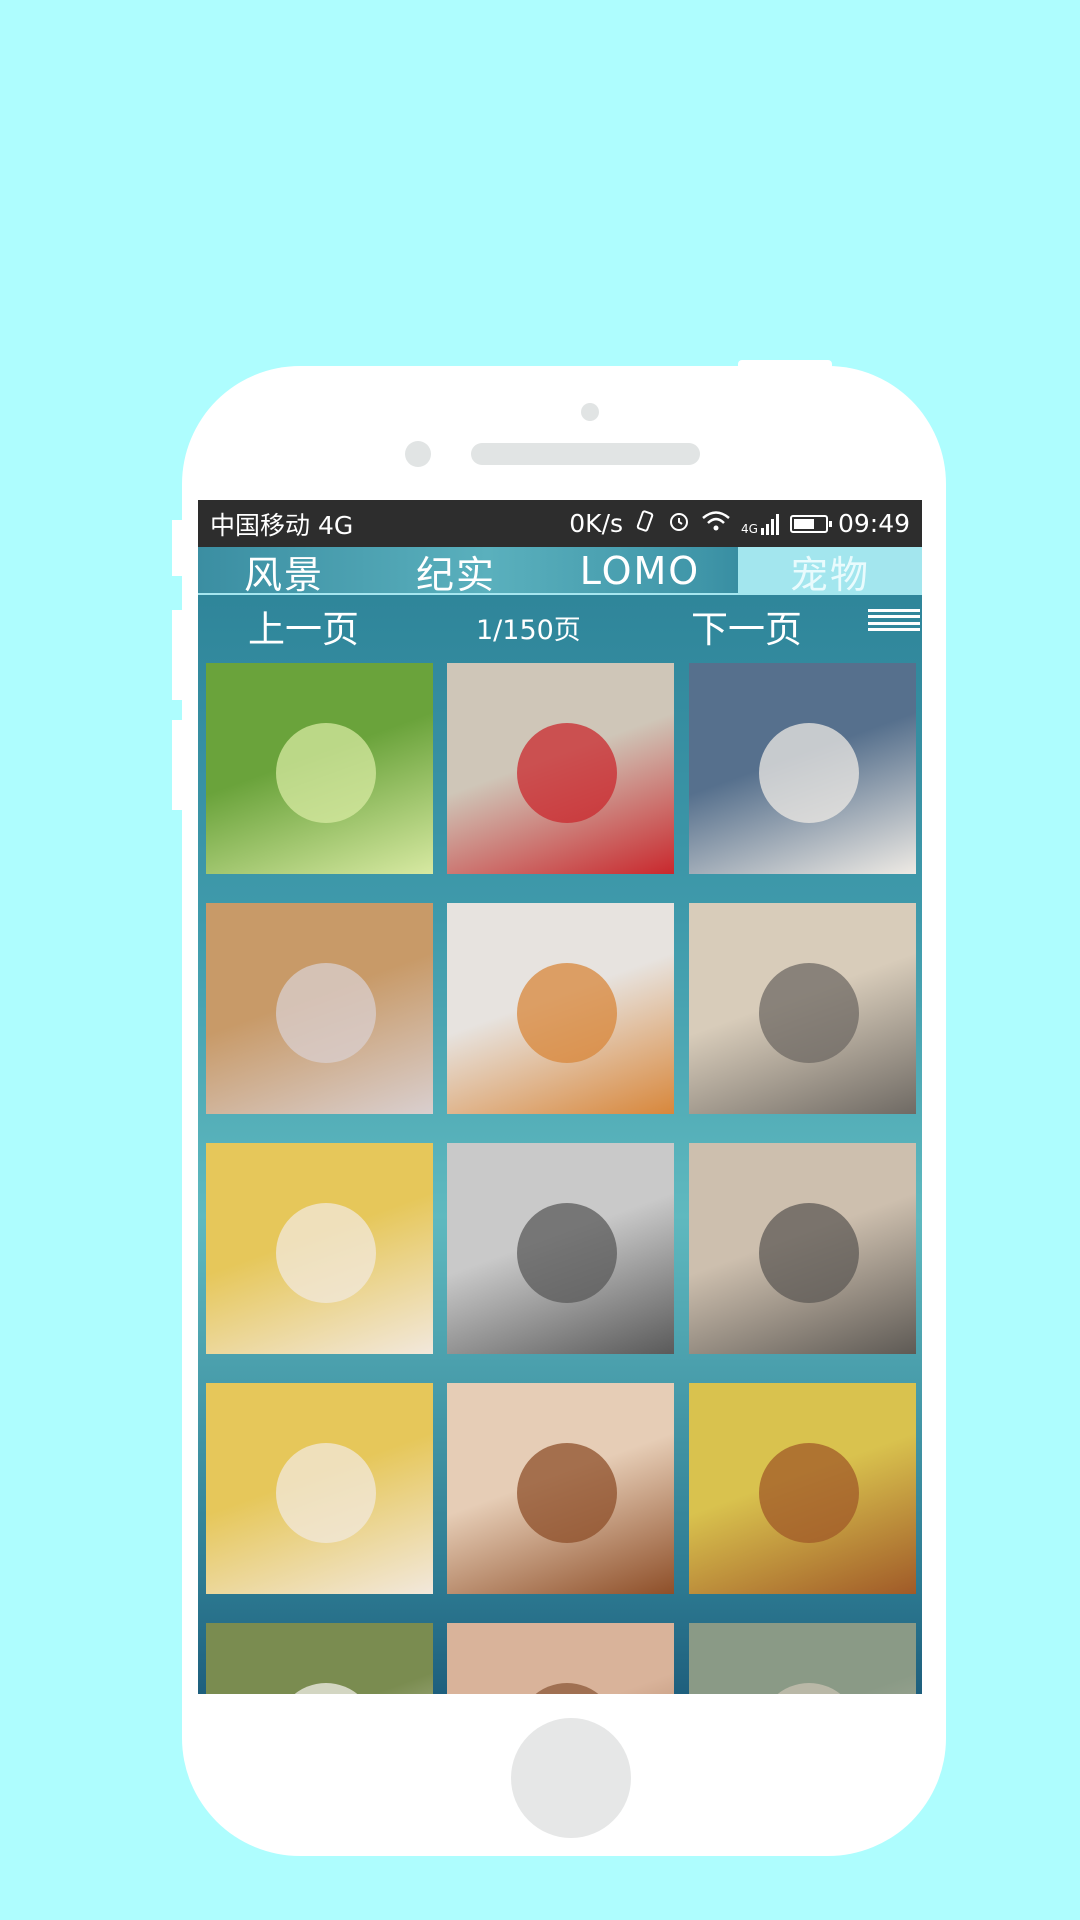 This screenshot has width=1080, height=1920. What do you see at coordinates (571, 1778) in the screenshot?
I see `home-button` at bounding box center [571, 1778].